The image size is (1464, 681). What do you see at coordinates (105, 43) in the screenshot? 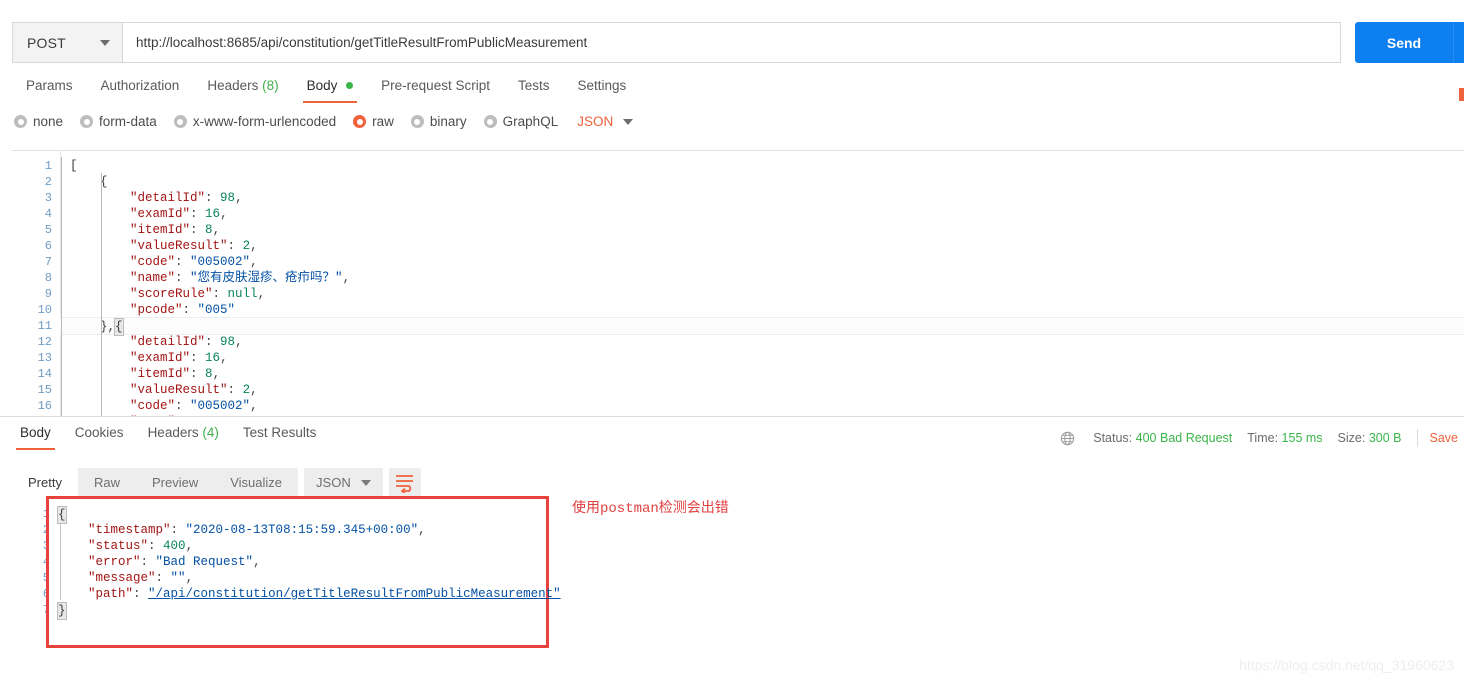
I see `chevron-down-icon` at bounding box center [105, 43].